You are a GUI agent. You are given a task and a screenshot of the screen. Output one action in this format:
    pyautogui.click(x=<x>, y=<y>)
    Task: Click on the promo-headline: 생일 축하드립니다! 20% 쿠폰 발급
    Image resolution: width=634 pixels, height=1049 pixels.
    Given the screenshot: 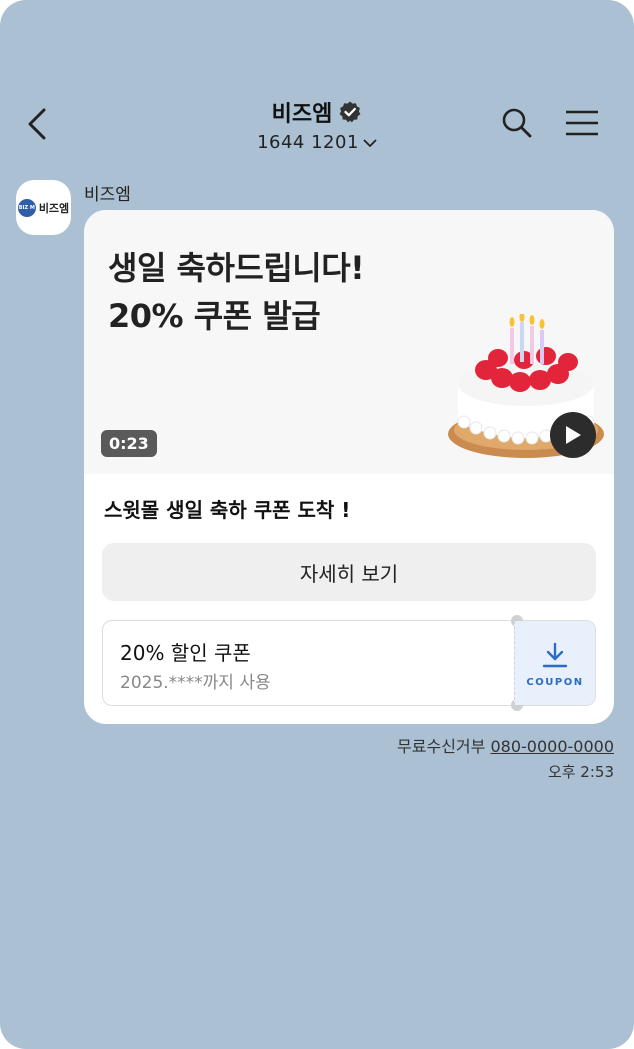 What is the action you would take?
    pyautogui.click(x=236, y=292)
    